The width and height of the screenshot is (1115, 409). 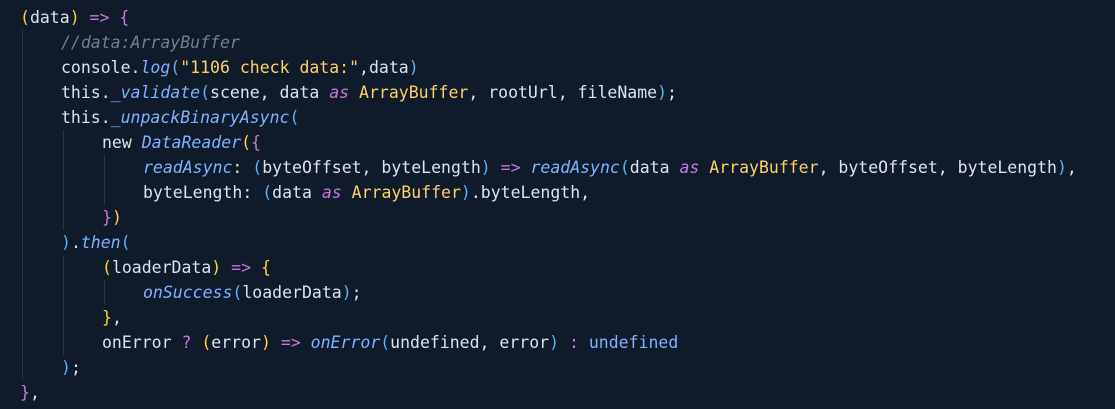 I want to click on code-token: _unpackBinaryAsync, so click(x=200, y=117).